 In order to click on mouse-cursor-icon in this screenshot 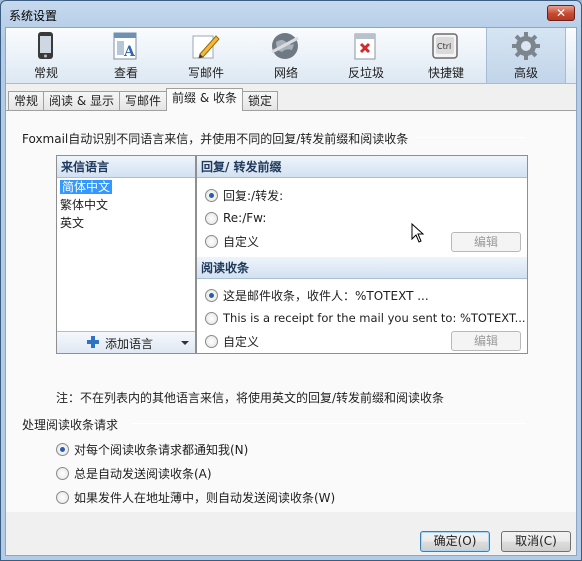, I will do `click(418, 233)`.